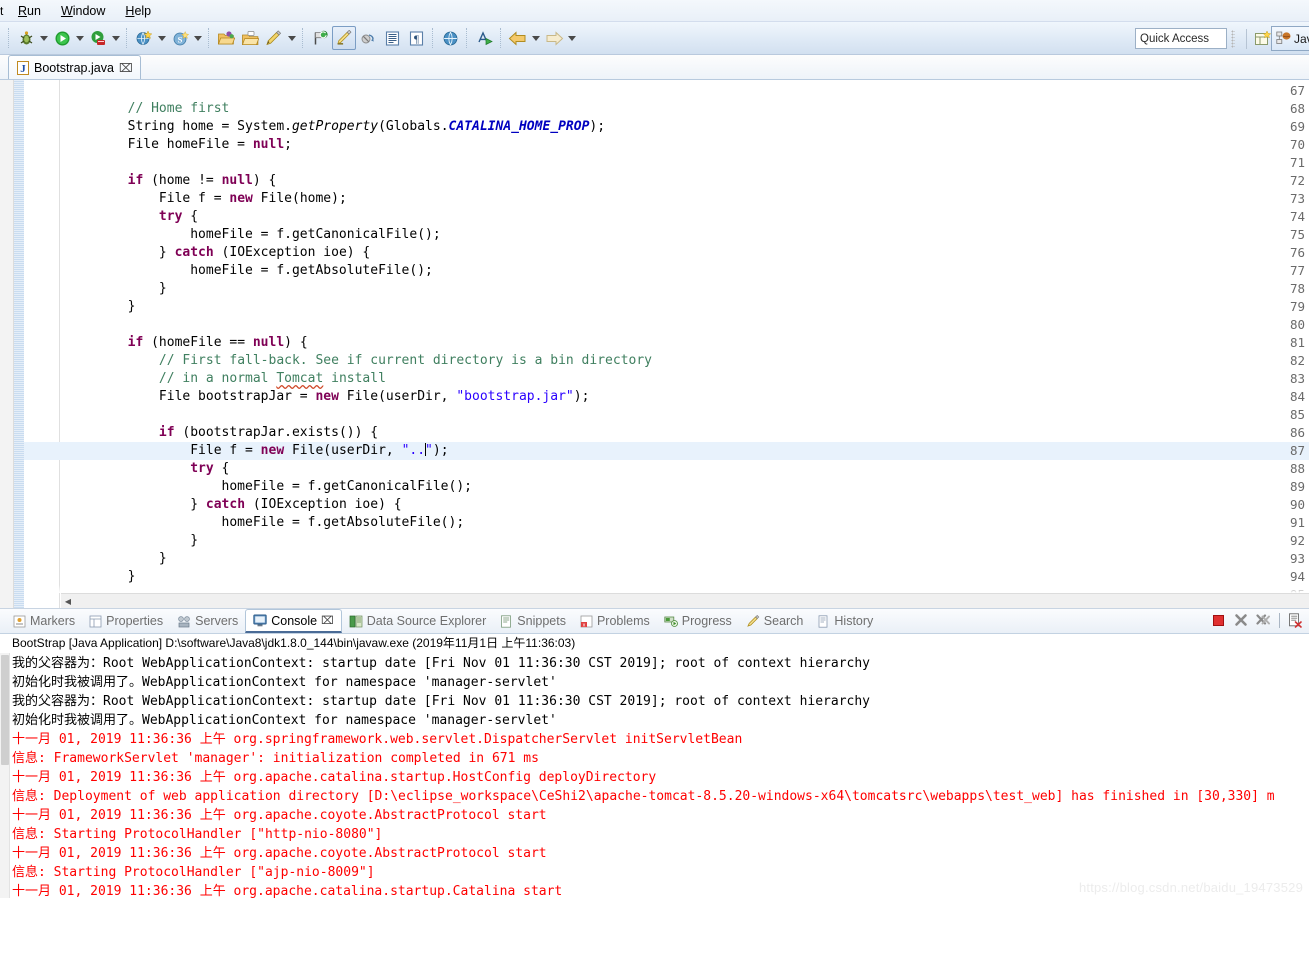  I want to click on menu-bar: t Run Window Help, so click(654, 11).